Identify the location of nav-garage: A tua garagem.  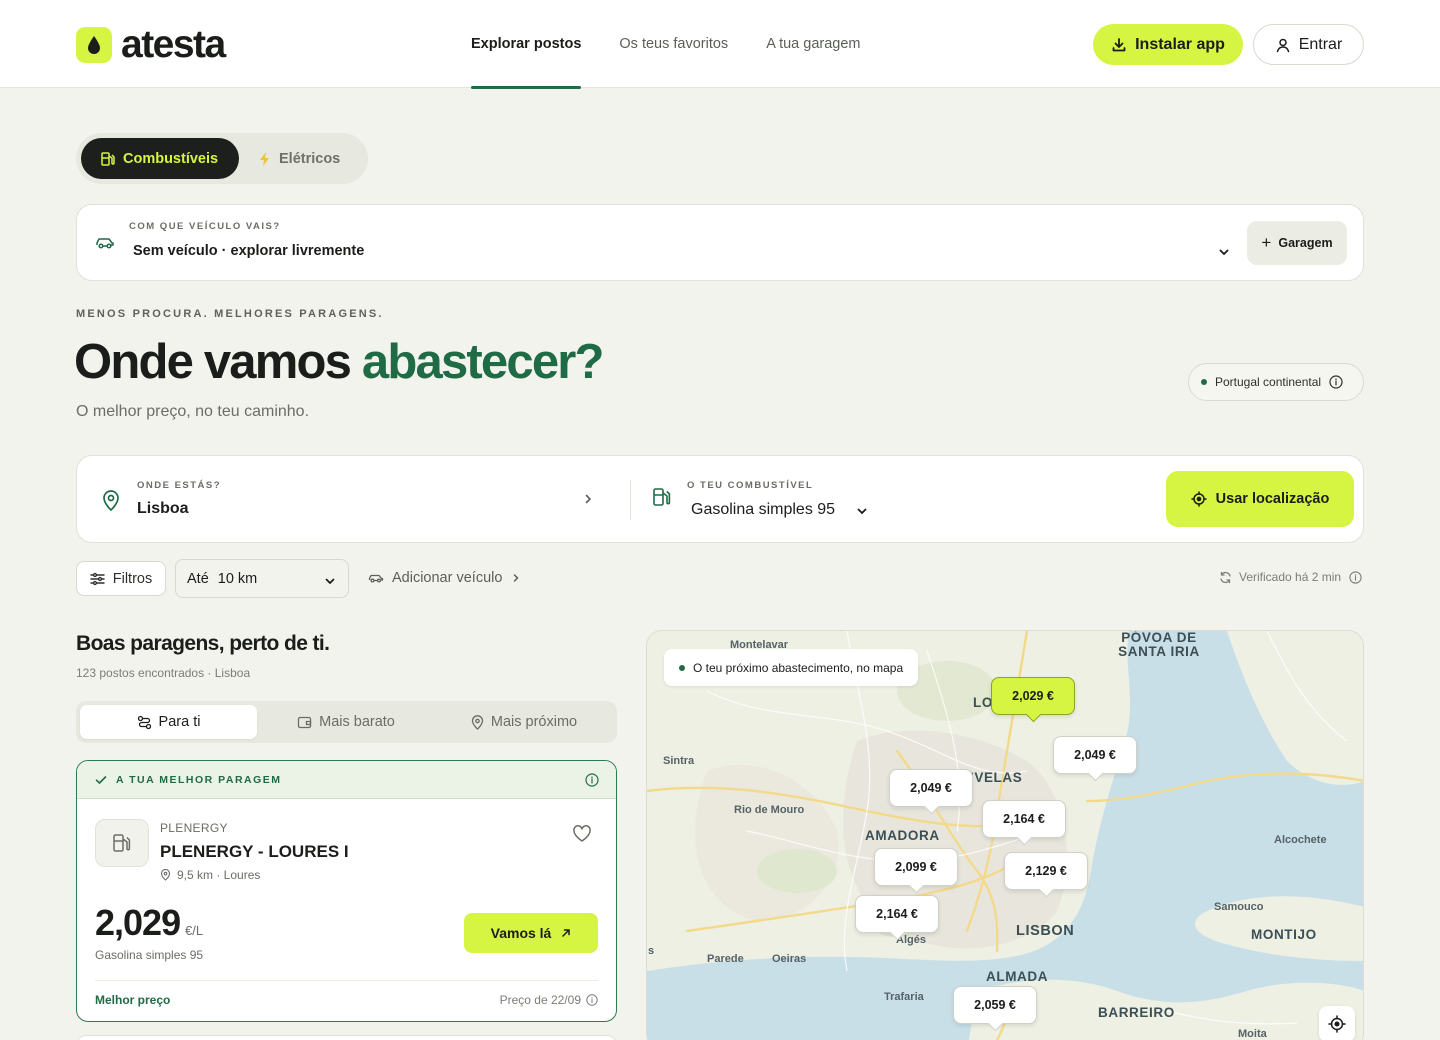
(813, 44).